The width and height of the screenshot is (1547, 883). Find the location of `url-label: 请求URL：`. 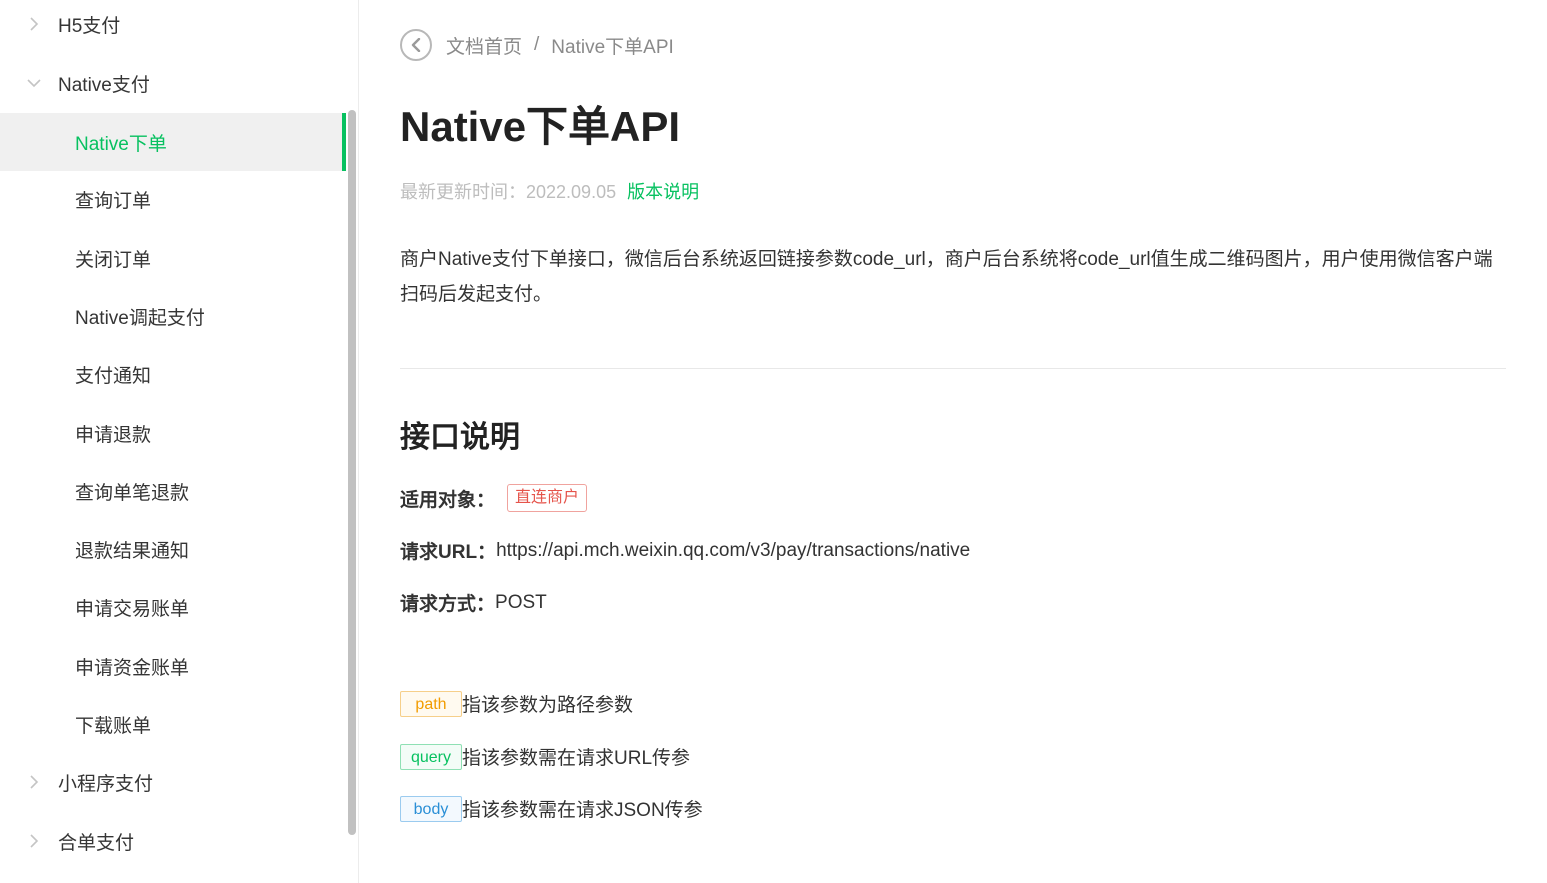

url-label: 请求URL： is located at coordinates (448, 552).